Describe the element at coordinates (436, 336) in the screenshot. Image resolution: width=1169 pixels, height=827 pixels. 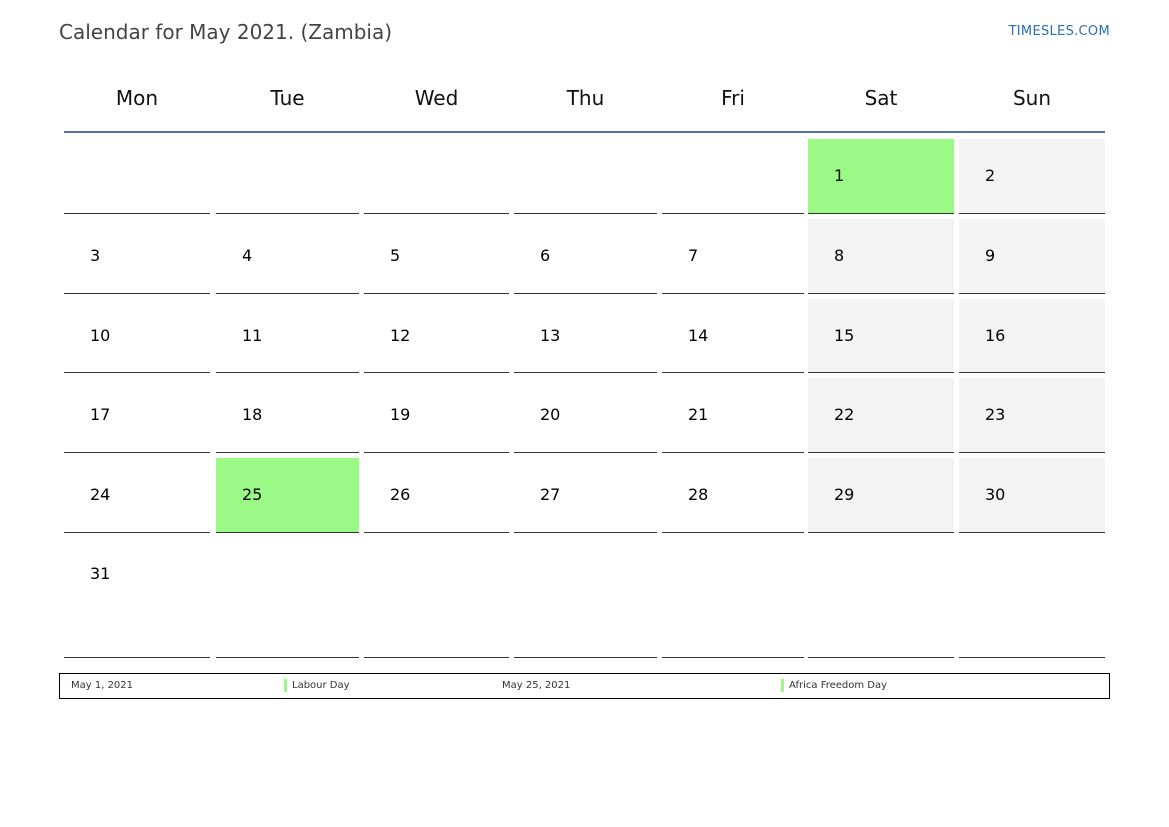
I see `day-cell-12: 12` at that location.